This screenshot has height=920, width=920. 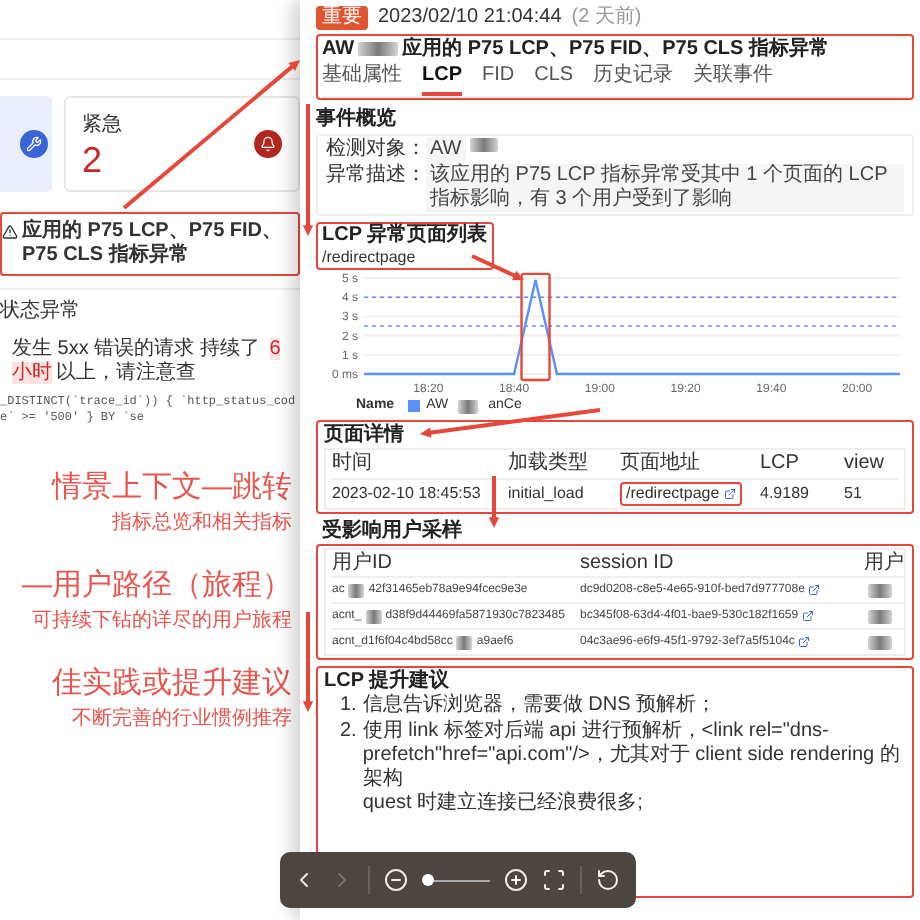 I want to click on annotation-title: —用户路径（旅程）, so click(x=157, y=586).